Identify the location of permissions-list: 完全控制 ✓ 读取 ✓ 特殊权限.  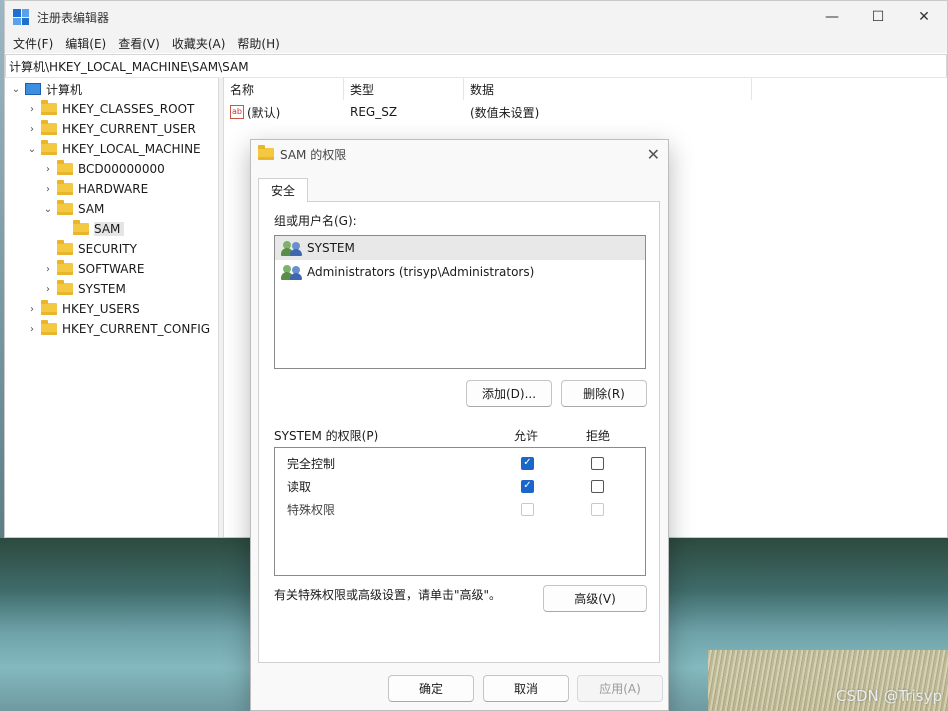
(460, 511).